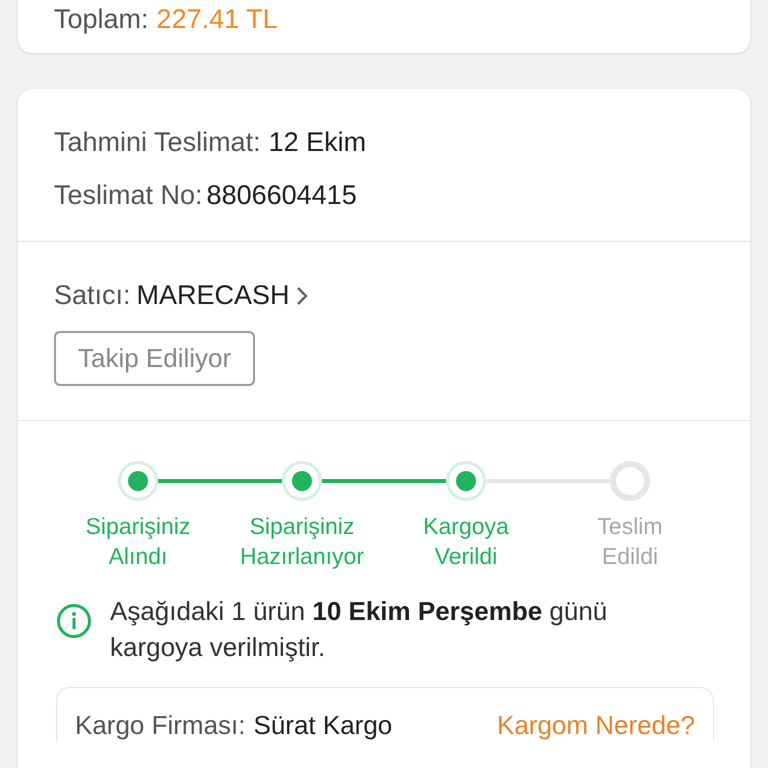 This screenshot has height=768, width=768. I want to click on estimate-label: Tahmini Teslimat:, so click(157, 142).